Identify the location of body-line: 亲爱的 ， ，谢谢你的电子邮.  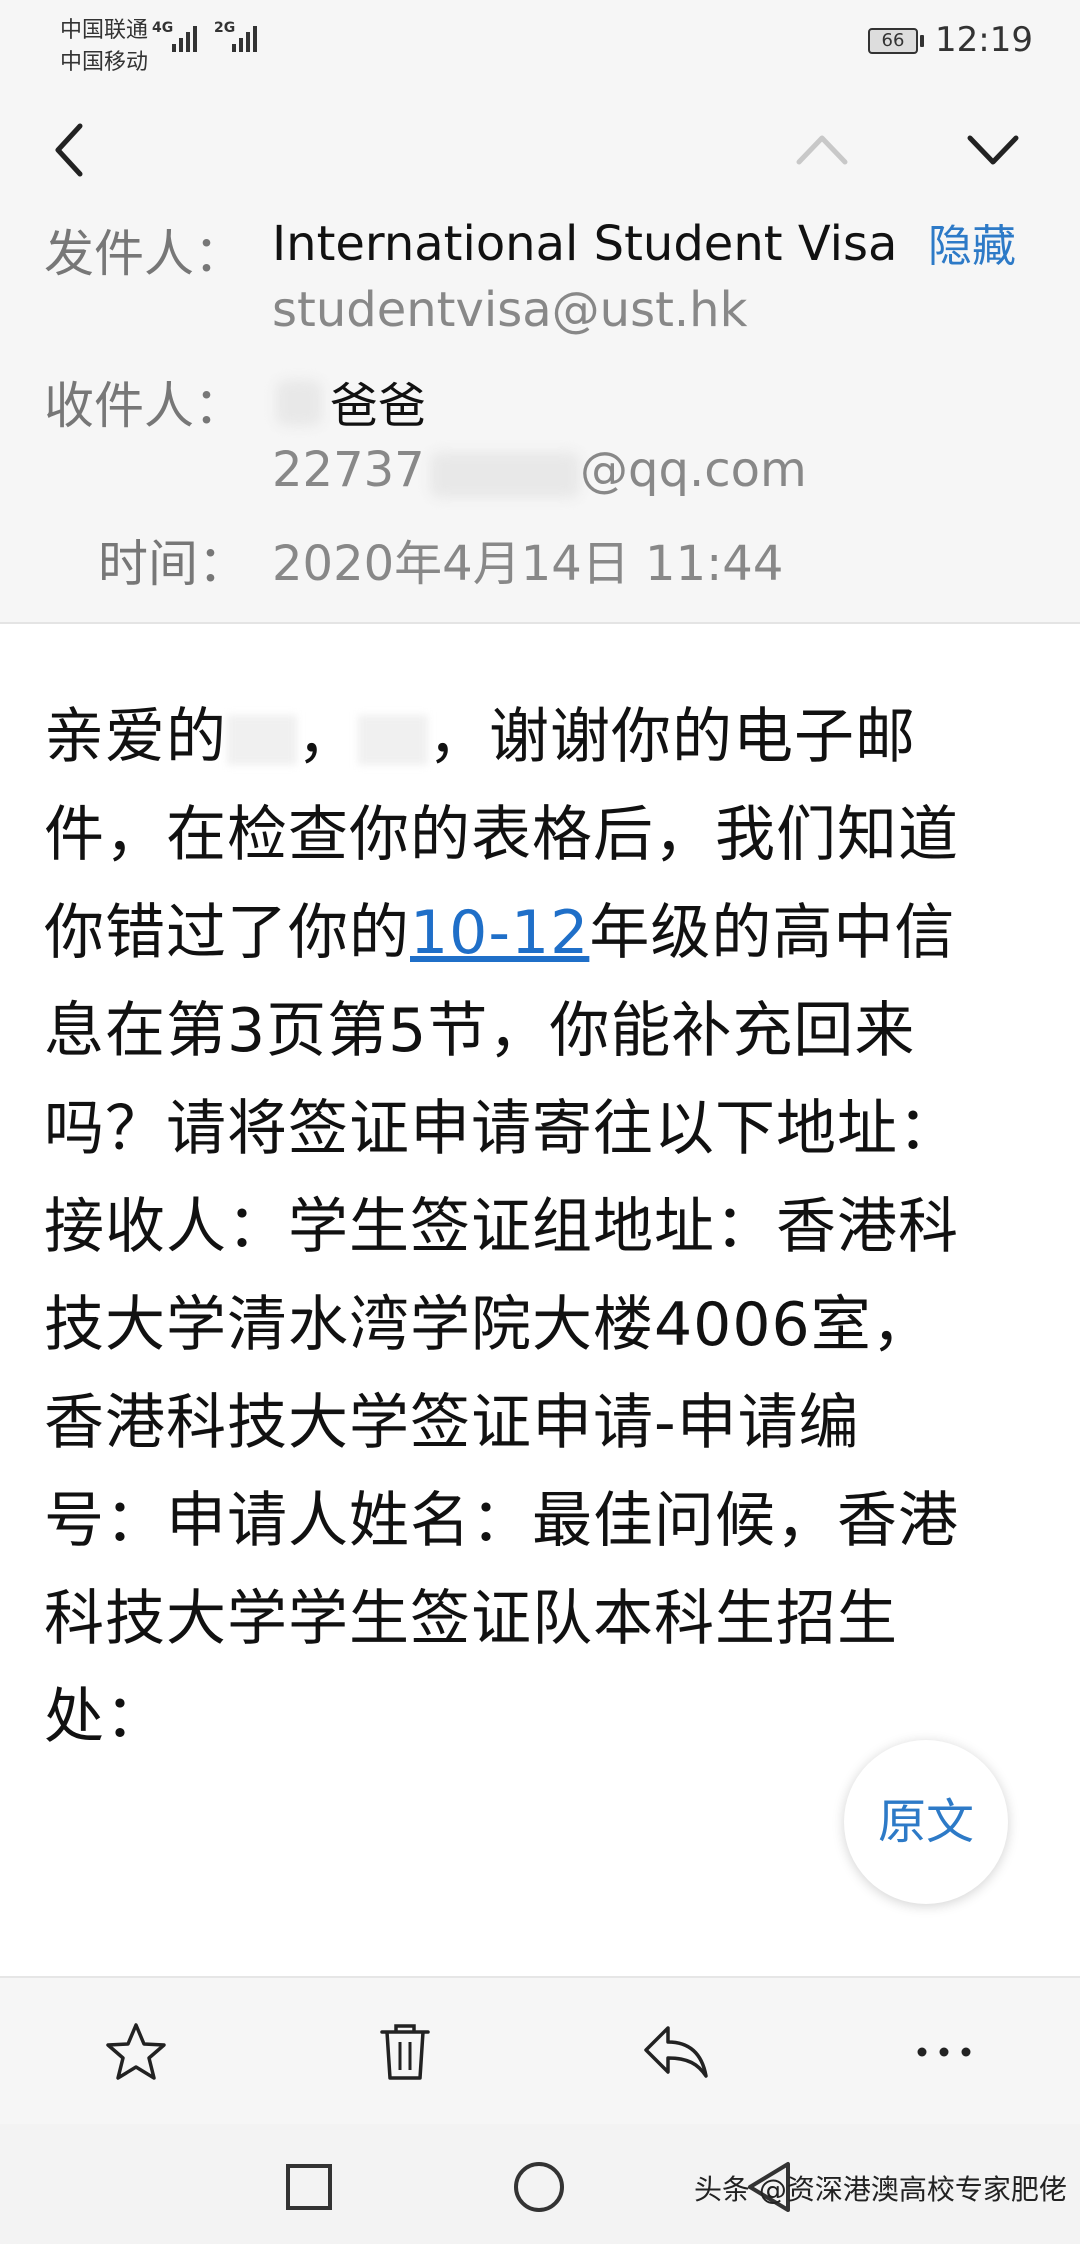
(544, 737).